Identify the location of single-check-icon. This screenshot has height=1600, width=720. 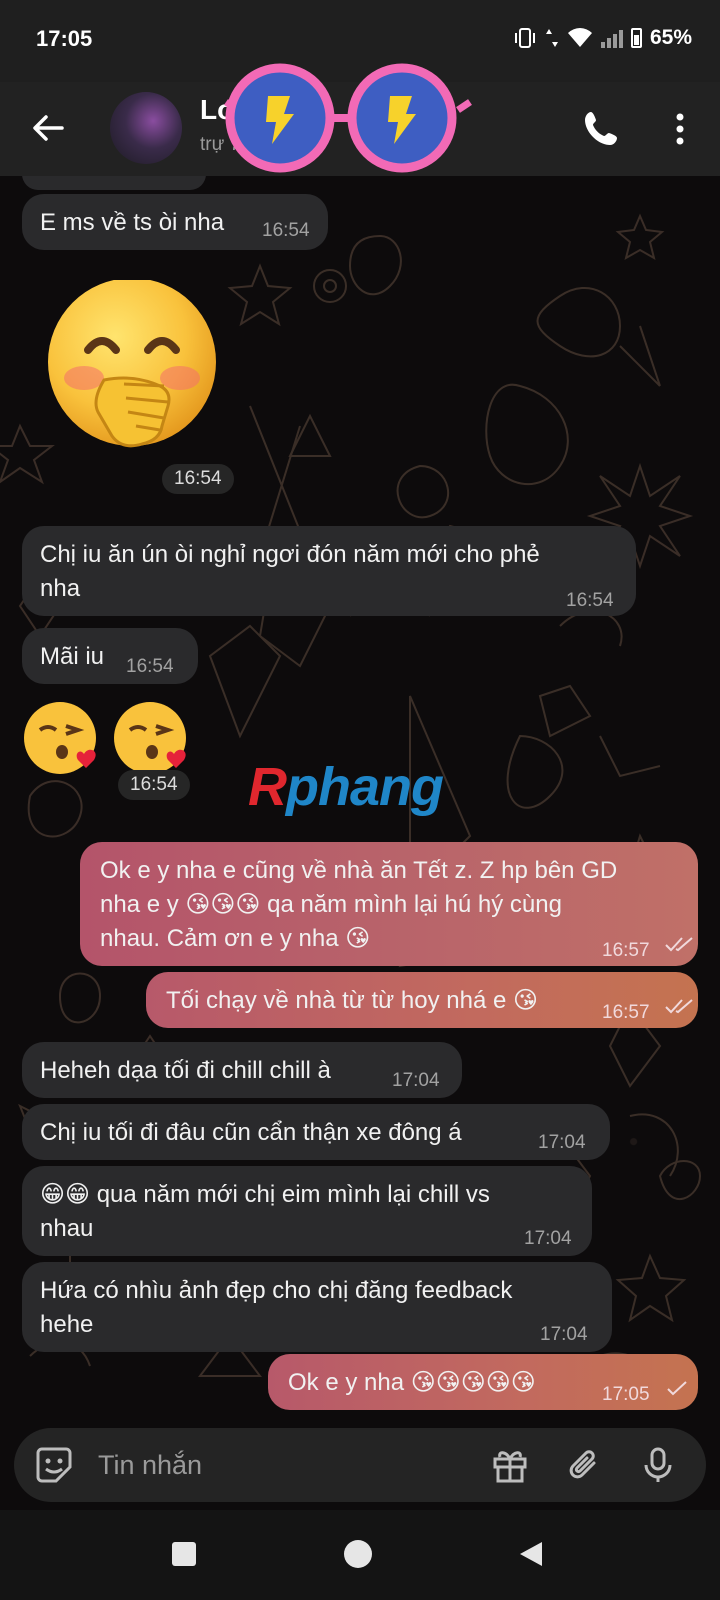
(677, 1388).